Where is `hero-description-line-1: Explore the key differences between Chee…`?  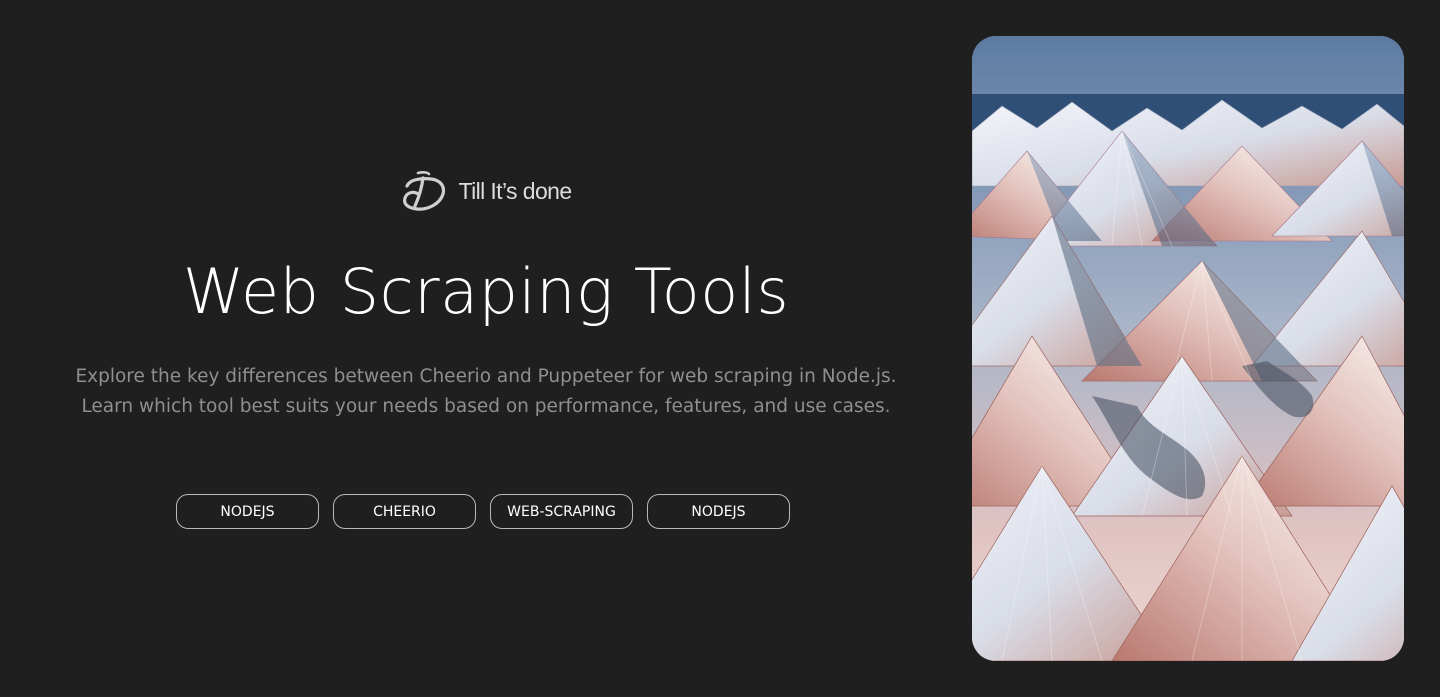 hero-description-line-1: Explore the key differences between Chee… is located at coordinates (486, 376).